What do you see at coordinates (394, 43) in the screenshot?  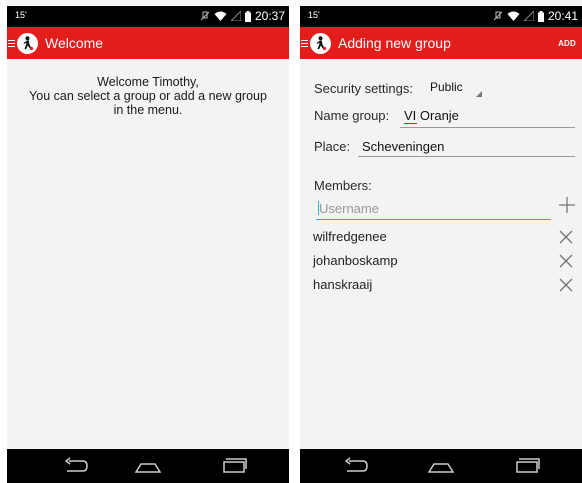 I see `page-title: Adding new group` at bounding box center [394, 43].